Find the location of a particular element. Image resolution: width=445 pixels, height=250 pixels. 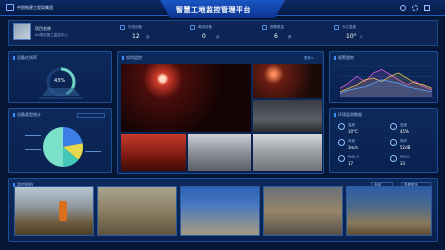

cloud-icon is located at coordinates (393, 158).